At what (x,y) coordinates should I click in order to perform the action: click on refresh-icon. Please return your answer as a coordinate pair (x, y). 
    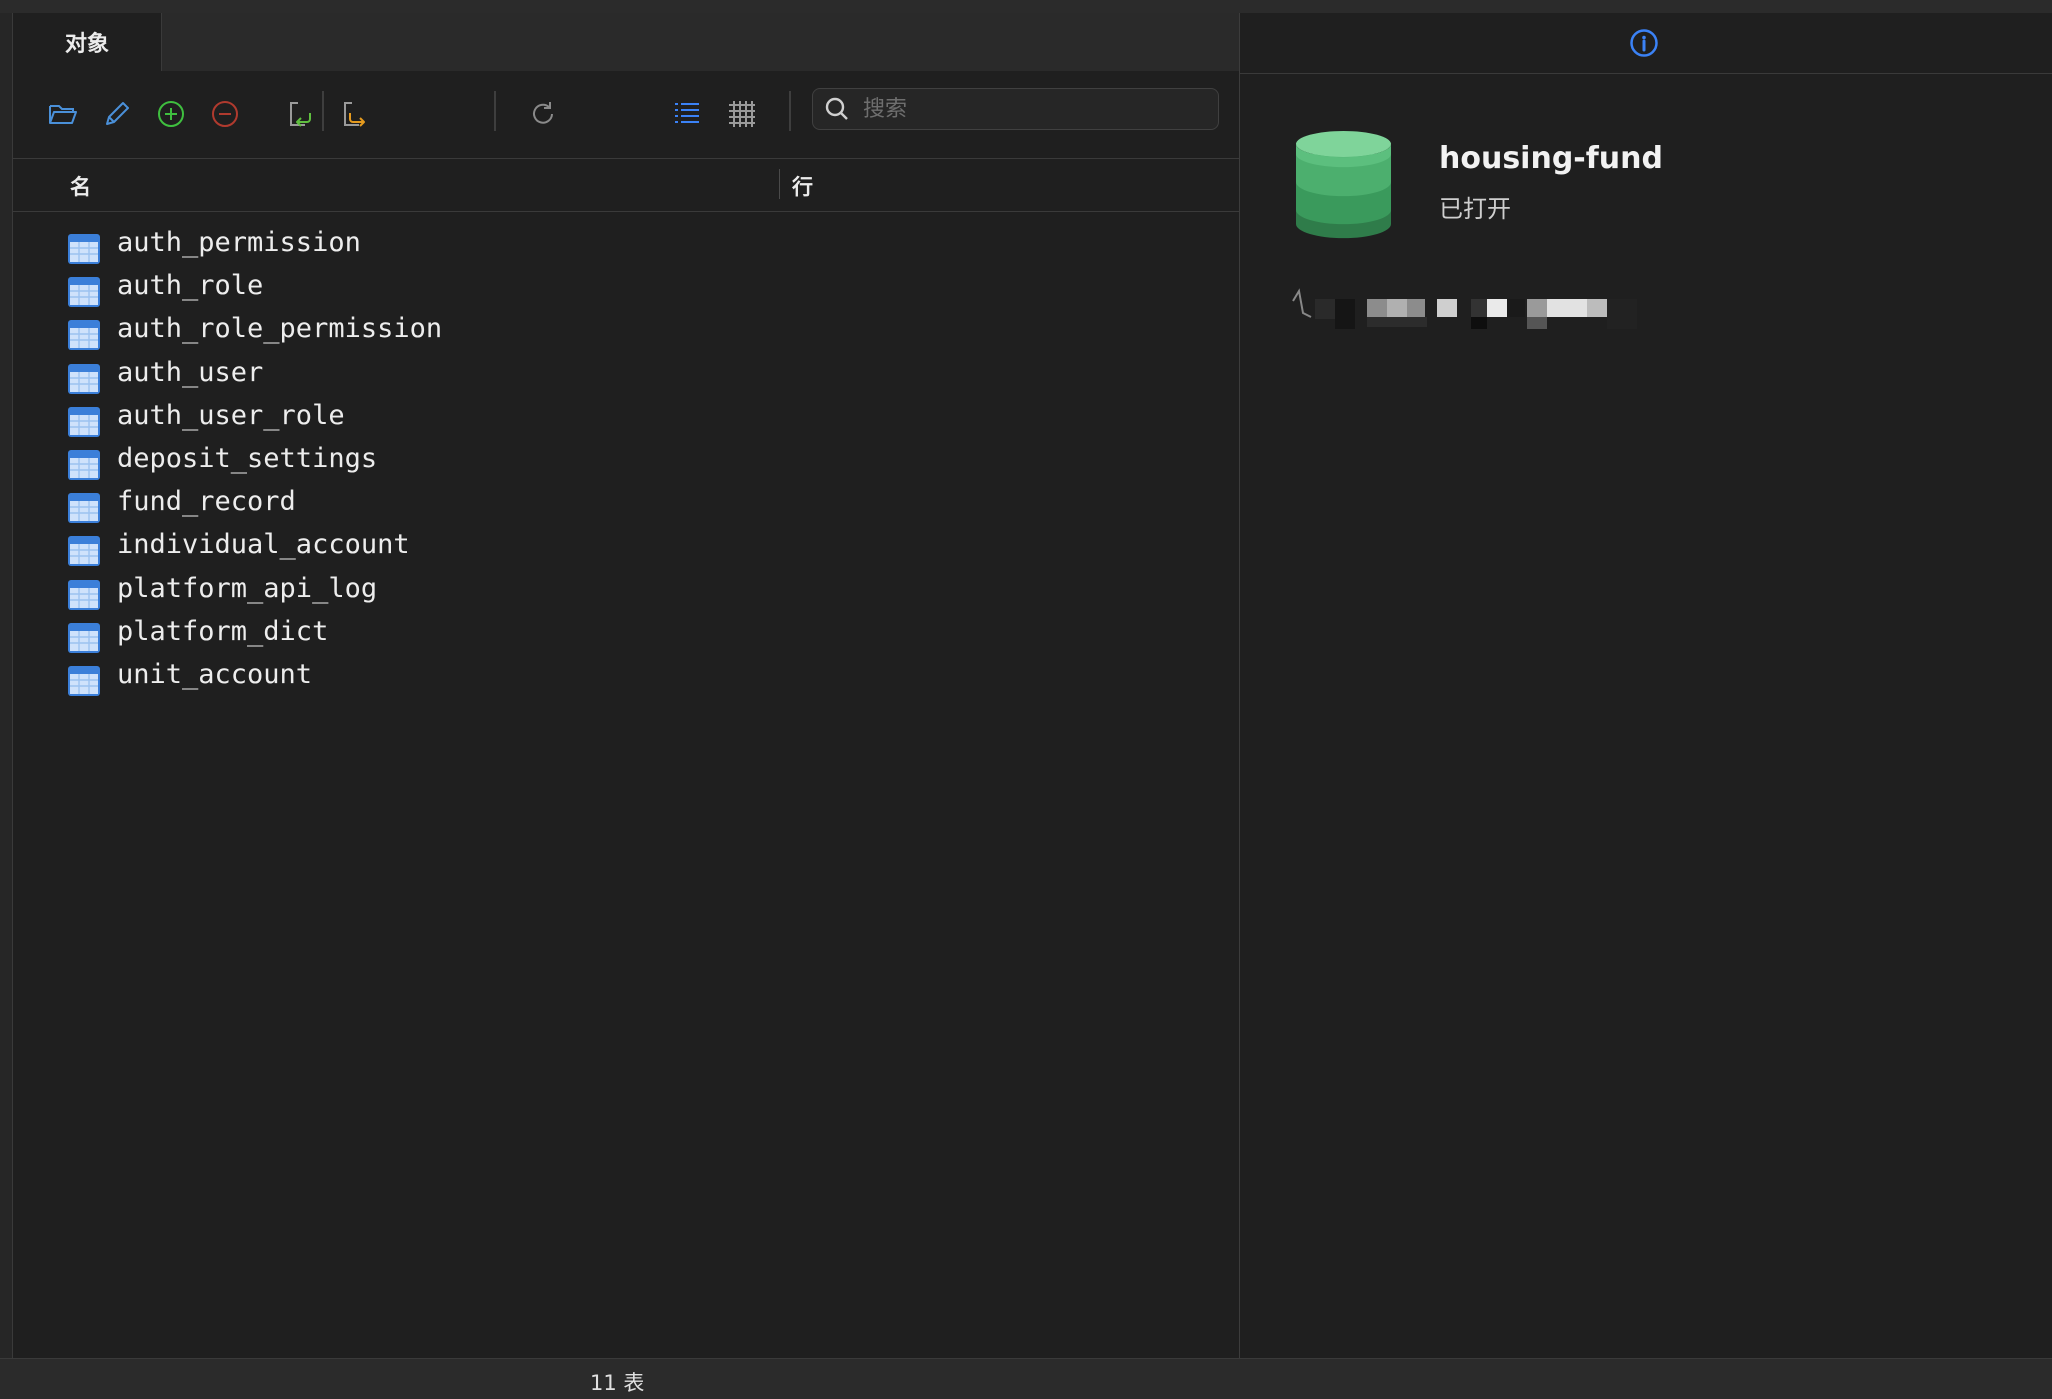
    Looking at the image, I should click on (543, 113).